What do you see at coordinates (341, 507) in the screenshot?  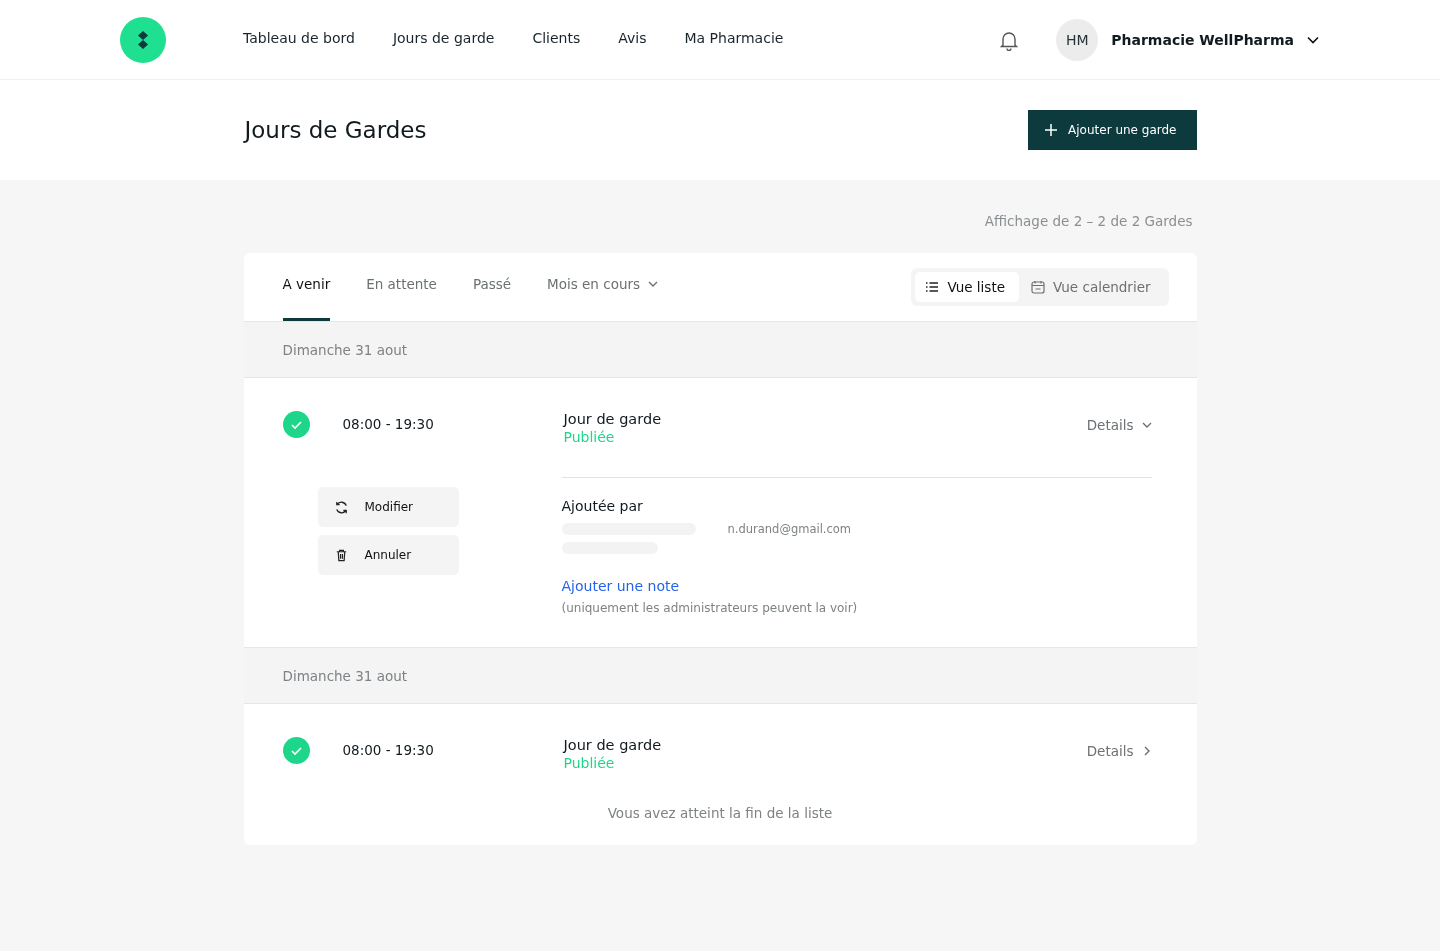 I see `refresh-icon` at bounding box center [341, 507].